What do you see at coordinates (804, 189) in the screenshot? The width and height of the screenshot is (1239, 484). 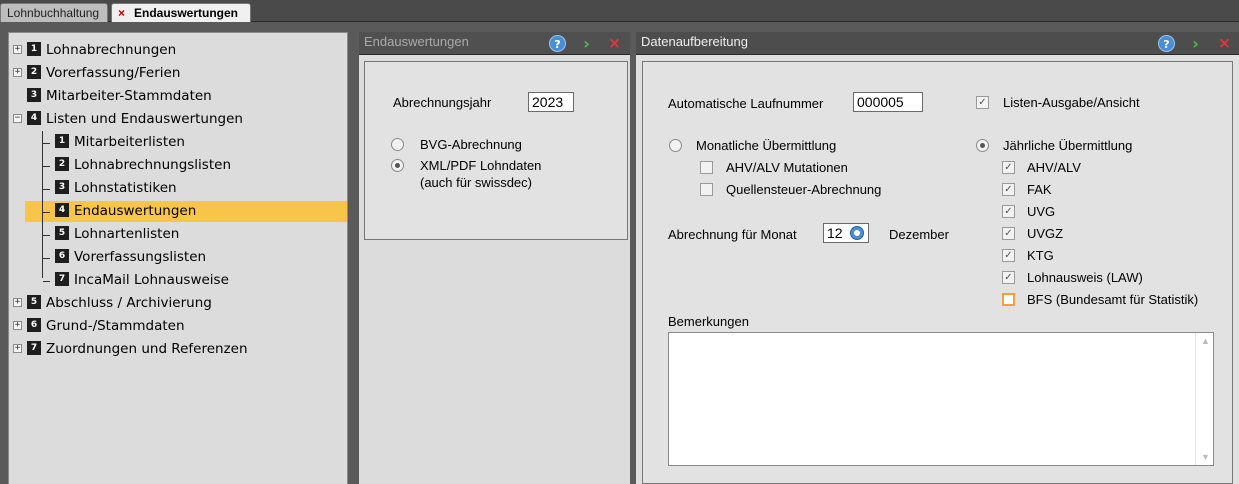 I see `quellensteuer-label: Quellensteuer-Abrechnung` at bounding box center [804, 189].